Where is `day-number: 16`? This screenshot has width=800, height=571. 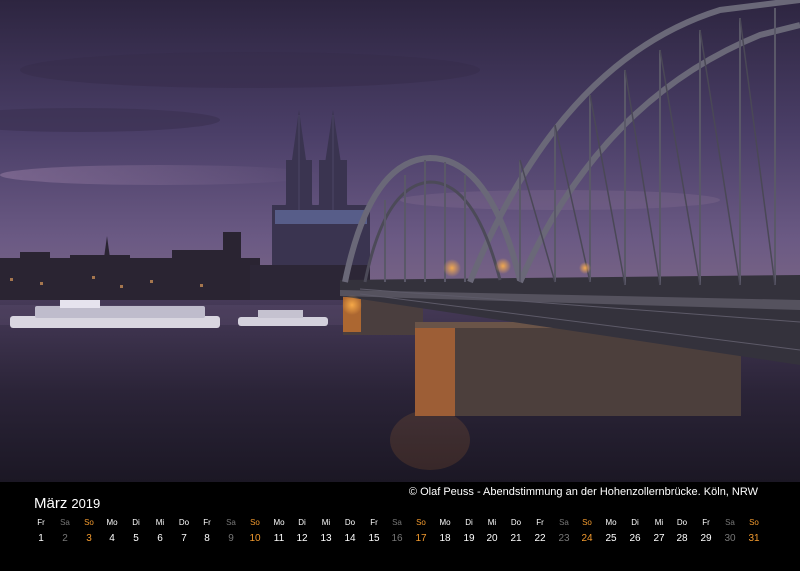
day-number: 16 is located at coordinates (397, 538).